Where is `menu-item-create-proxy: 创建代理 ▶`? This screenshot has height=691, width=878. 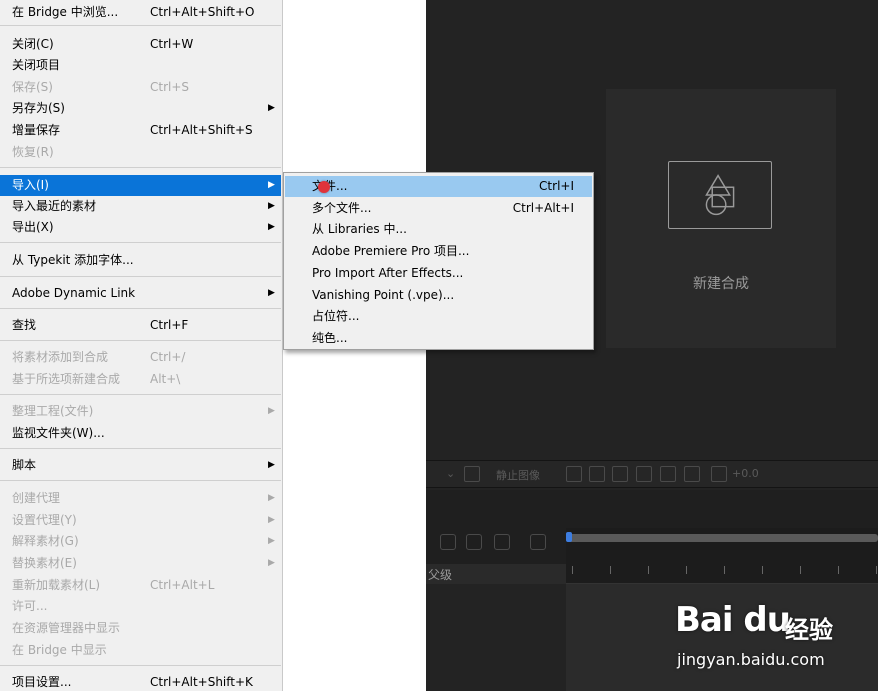 menu-item-create-proxy: 创建代理 ▶ is located at coordinates (140, 498).